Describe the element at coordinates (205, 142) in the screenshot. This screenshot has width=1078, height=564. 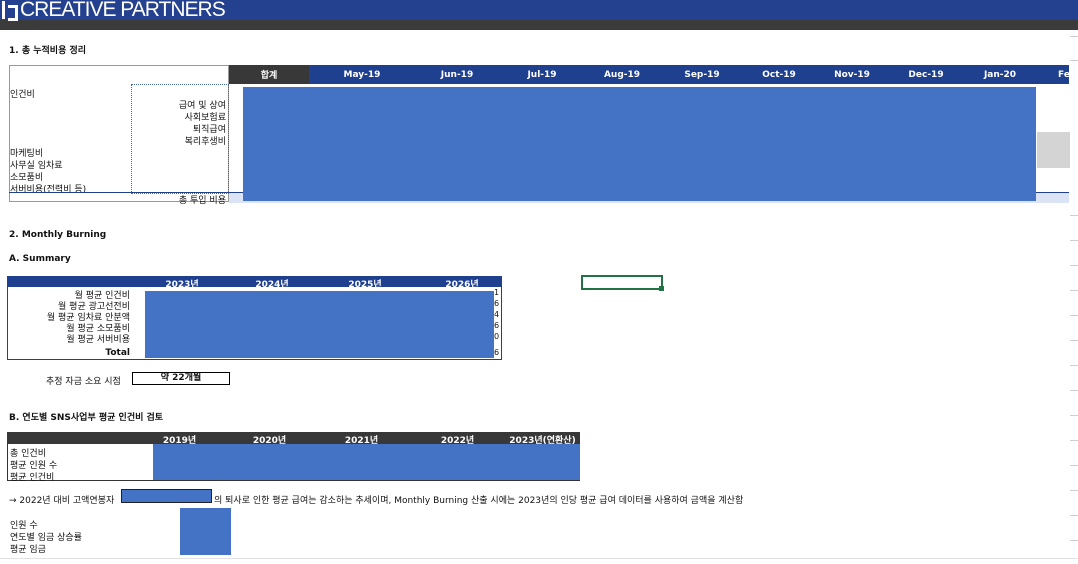
I see `sub-label-welfare: 복리후생비` at that location.